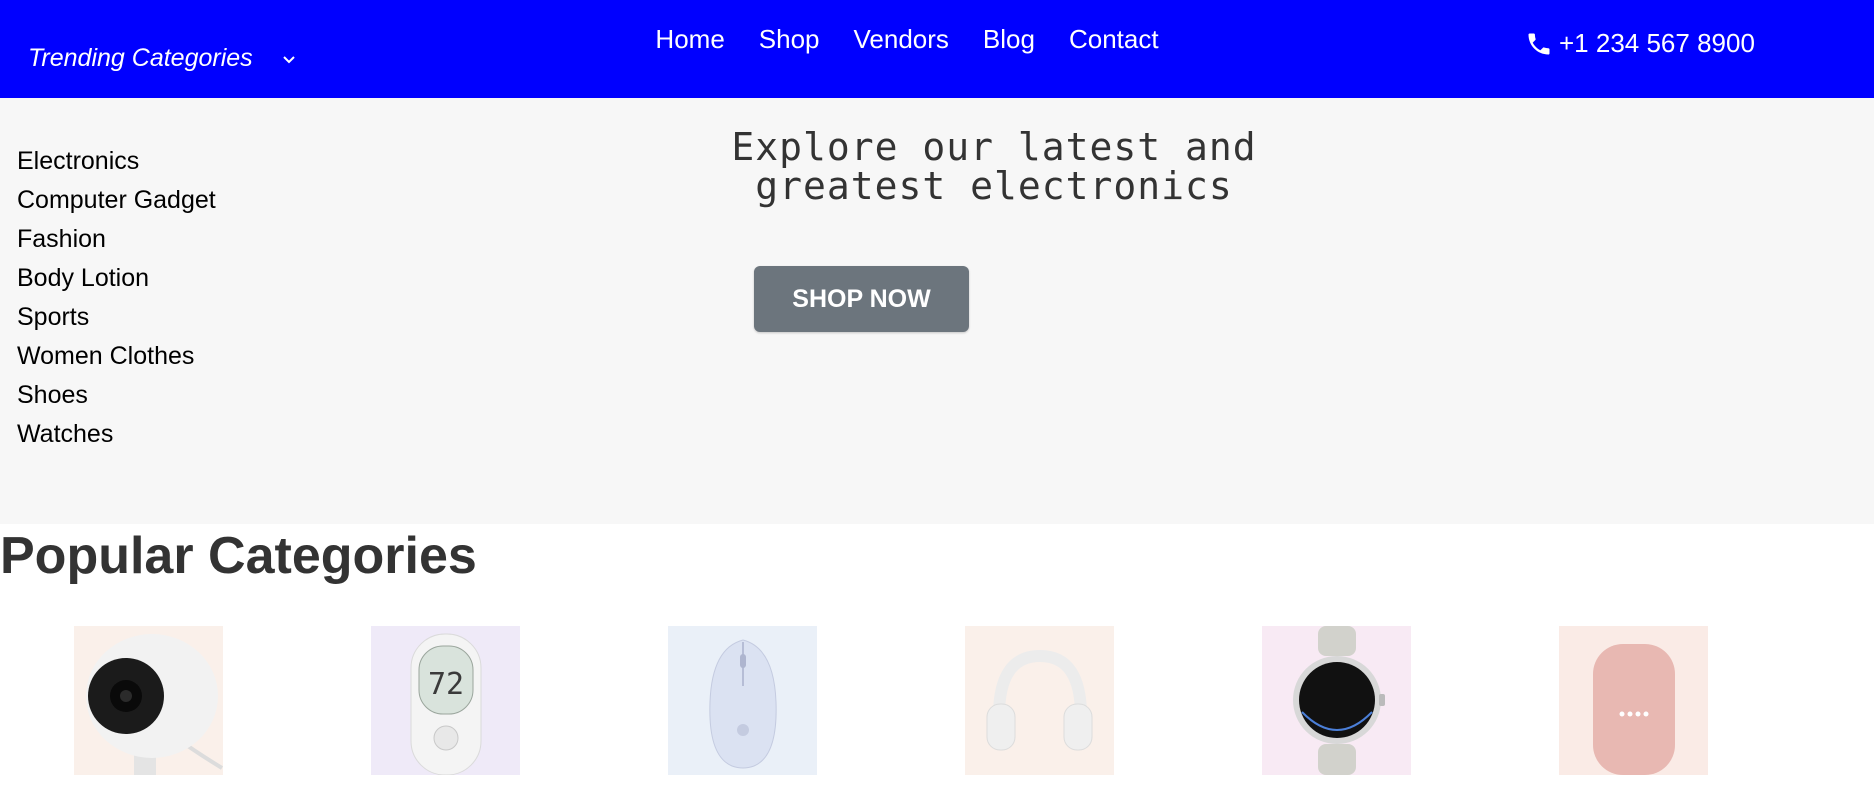 The image size is (1874, 790). I want to click on nav-contact: Contact, so click(1114, 39).